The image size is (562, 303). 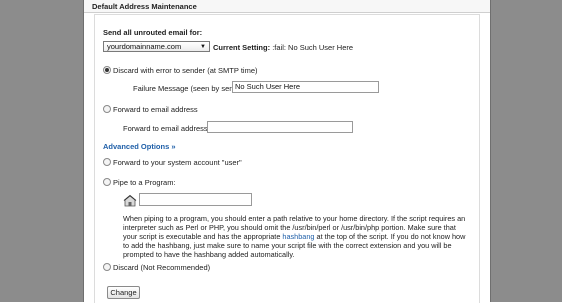 I want to click on panel-header: Default Address Maintenance, so click(x=287, y=6).